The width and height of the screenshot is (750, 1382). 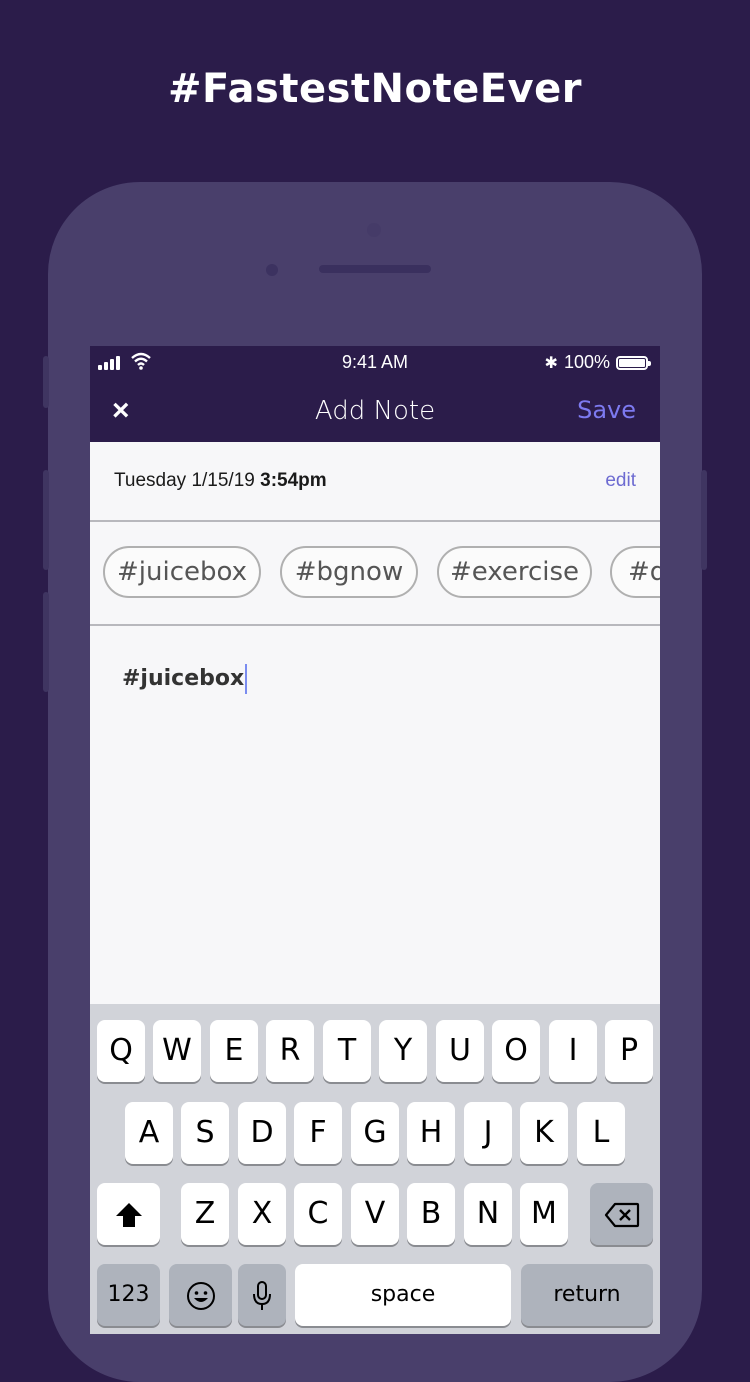 What do you see at coordinates (488, 1214) in the screenshot?
I see `key-n: N` at bounding box center [488, 1214].